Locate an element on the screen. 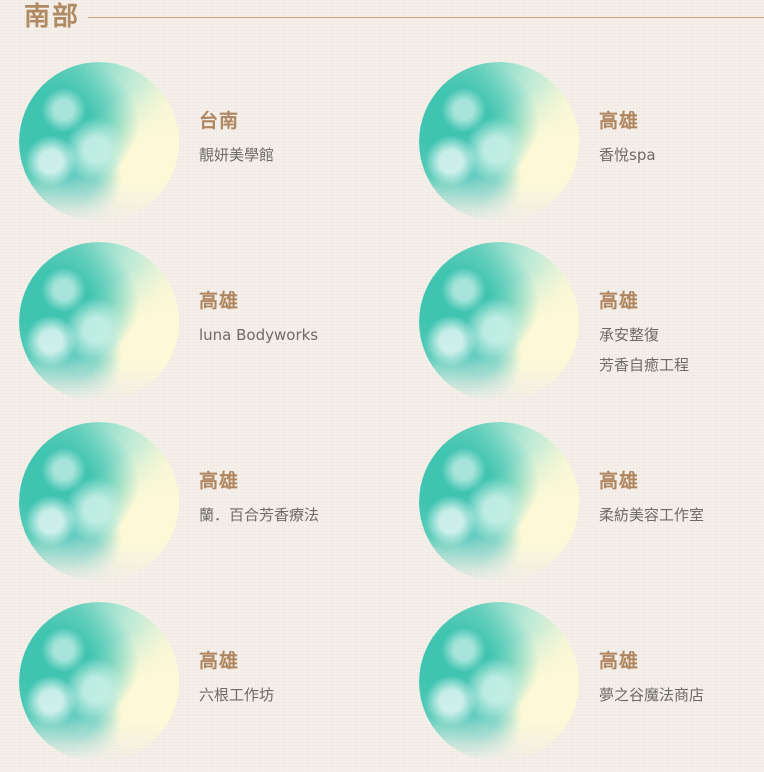  shop-name-line: 夢之谷魔法商店 is located at coordinates (652, 695).